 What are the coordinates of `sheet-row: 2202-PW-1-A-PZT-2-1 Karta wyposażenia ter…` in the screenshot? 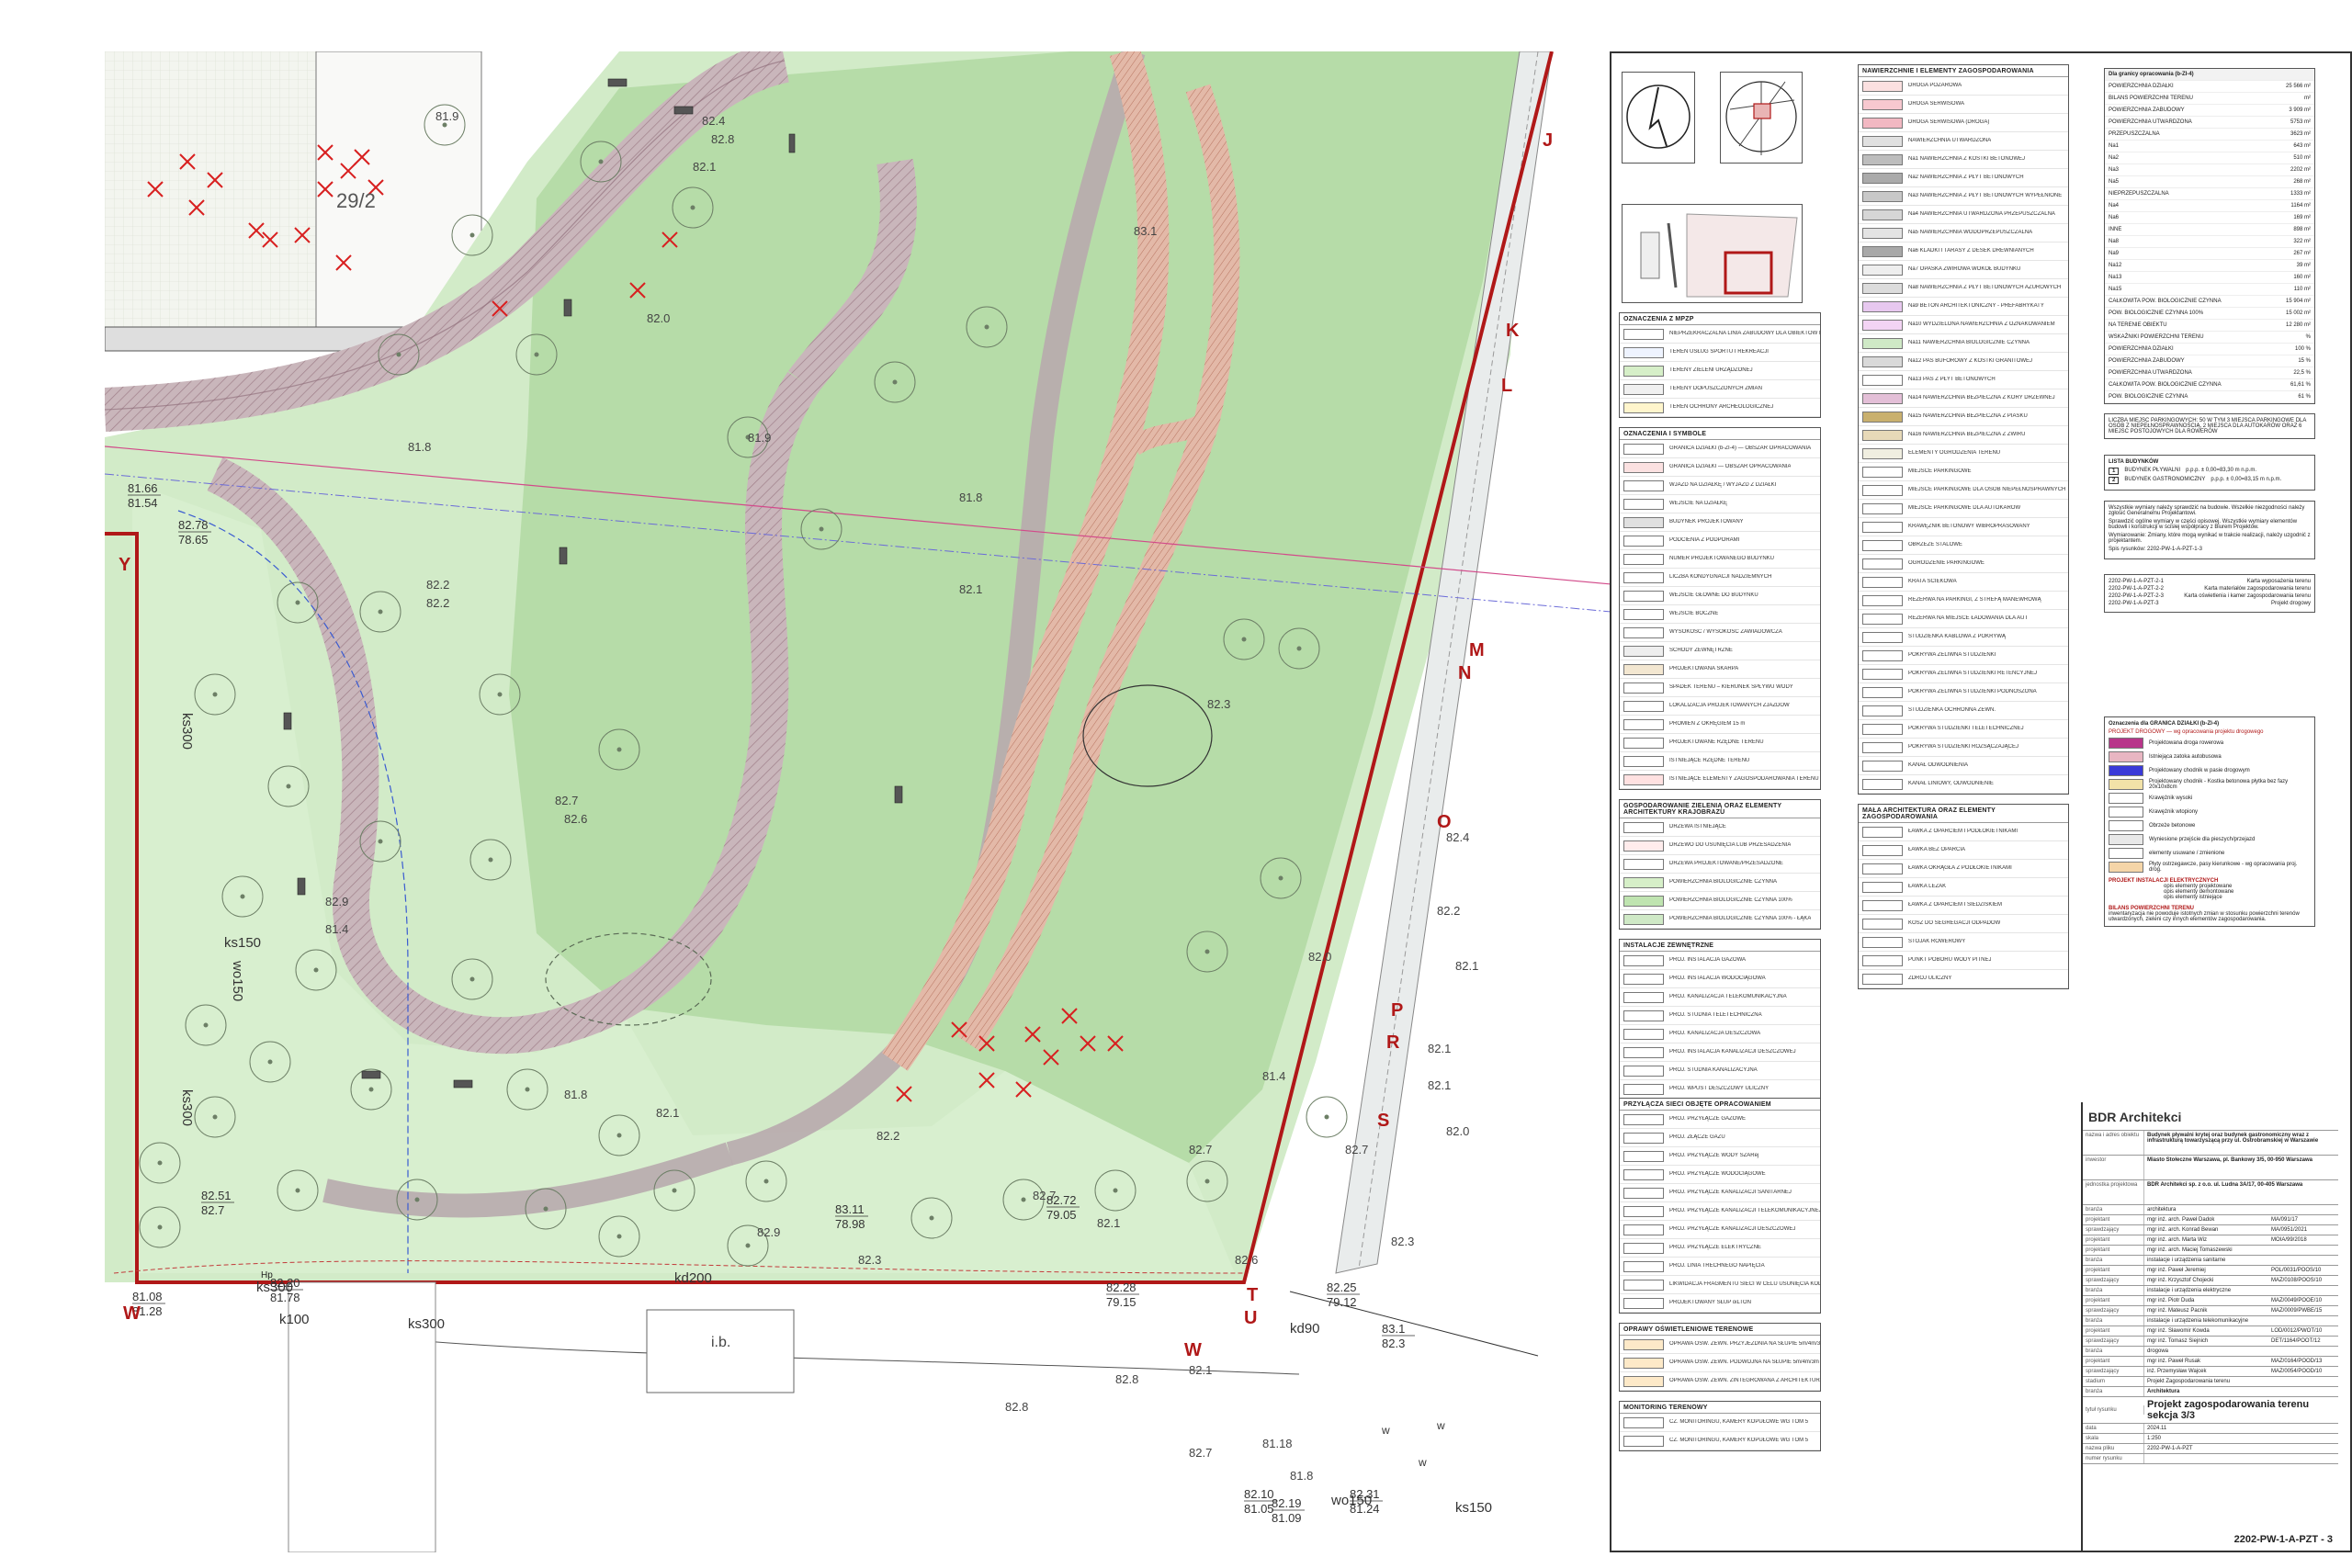 It's located at (2210, 581).